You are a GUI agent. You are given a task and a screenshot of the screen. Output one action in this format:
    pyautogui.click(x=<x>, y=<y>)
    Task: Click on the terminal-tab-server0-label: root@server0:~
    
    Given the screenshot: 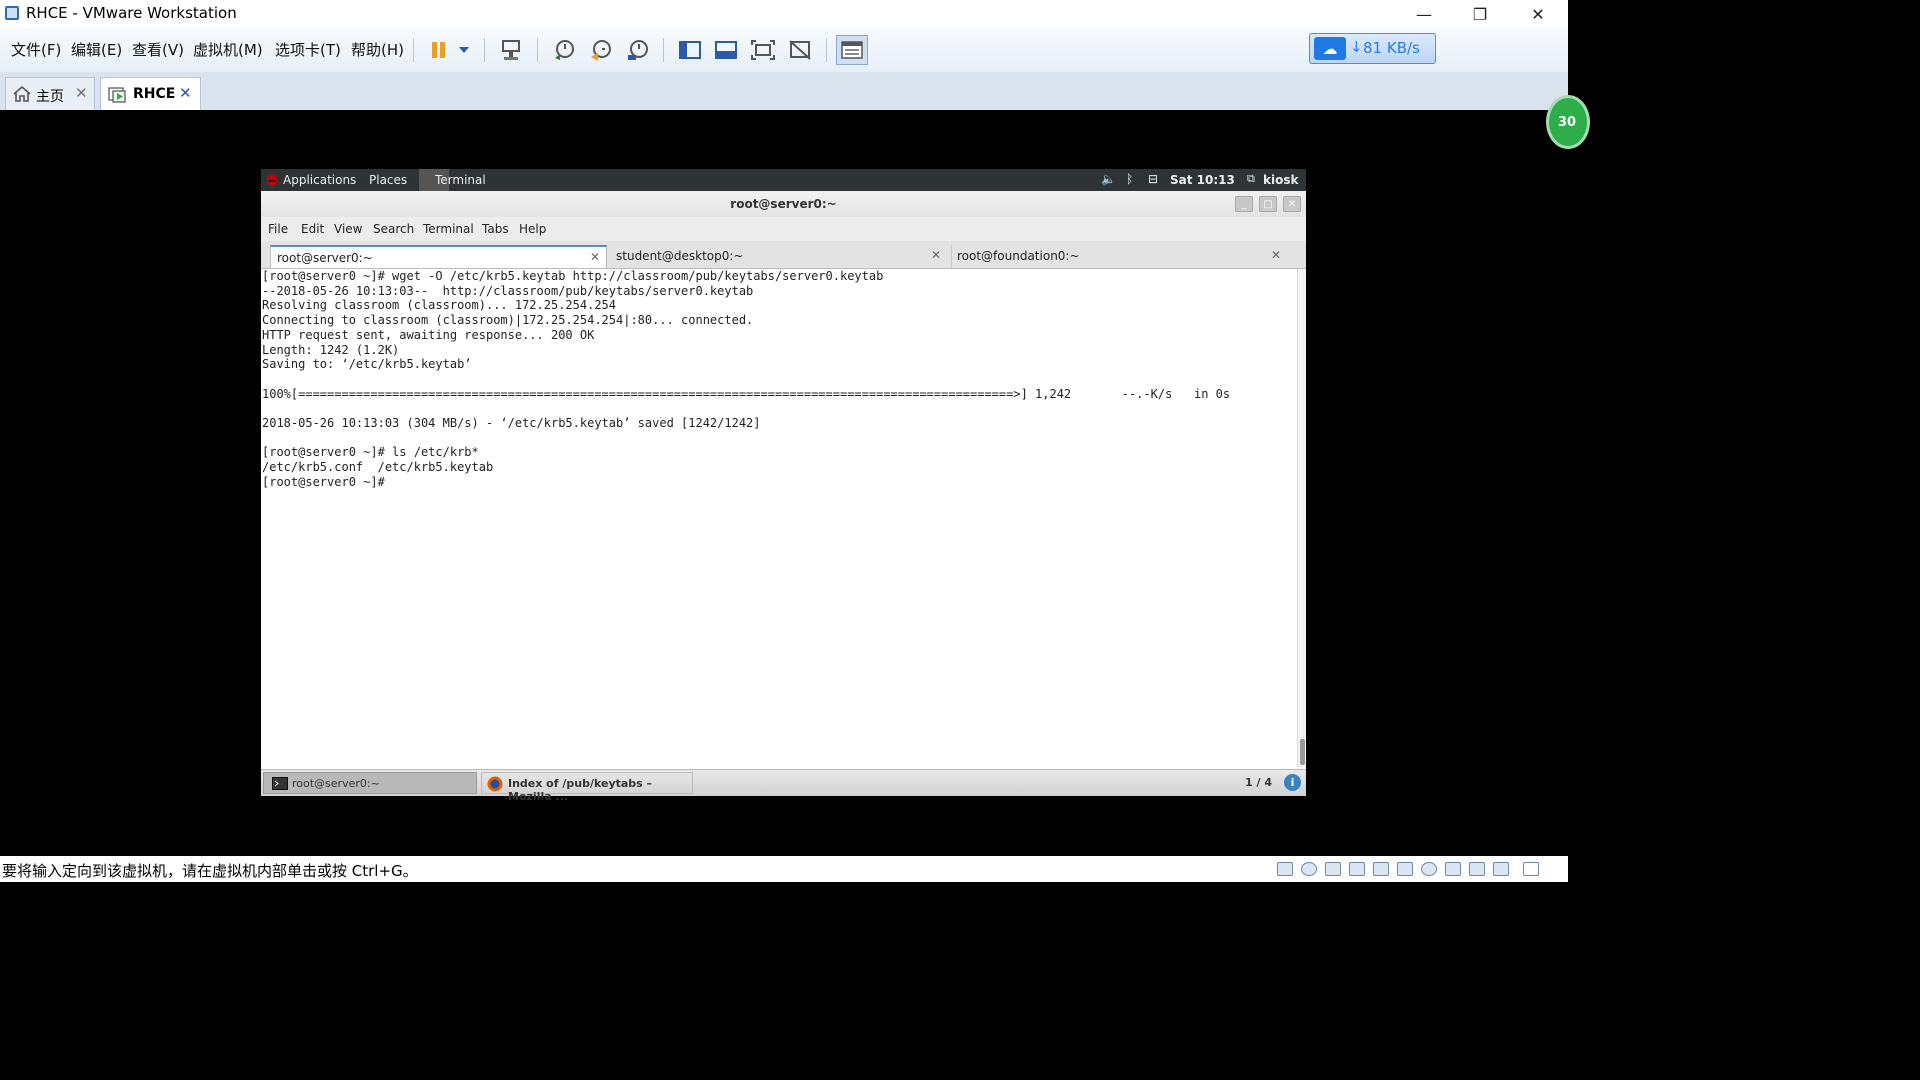 What is the action you would take?
    pyautogui.click(x=325, y=258)
    